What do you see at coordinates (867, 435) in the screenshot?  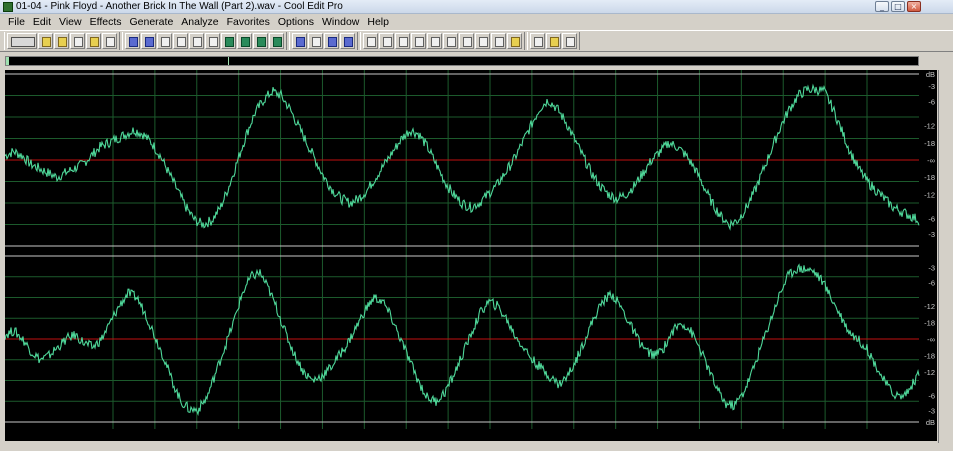 I see `ruler-tick-label: 58.726` at bounding box center [867, 435].